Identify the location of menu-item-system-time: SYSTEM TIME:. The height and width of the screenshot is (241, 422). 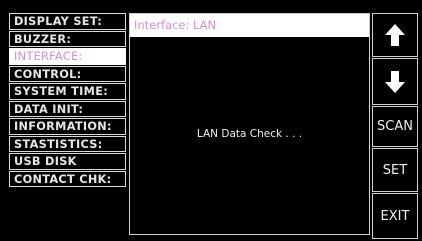
(67, 91).